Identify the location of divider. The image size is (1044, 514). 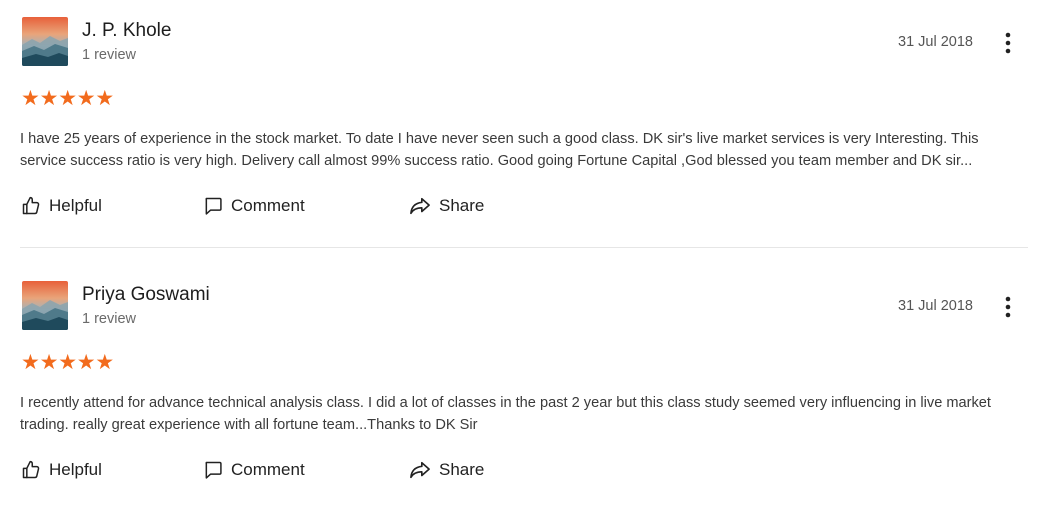
(524, 247).